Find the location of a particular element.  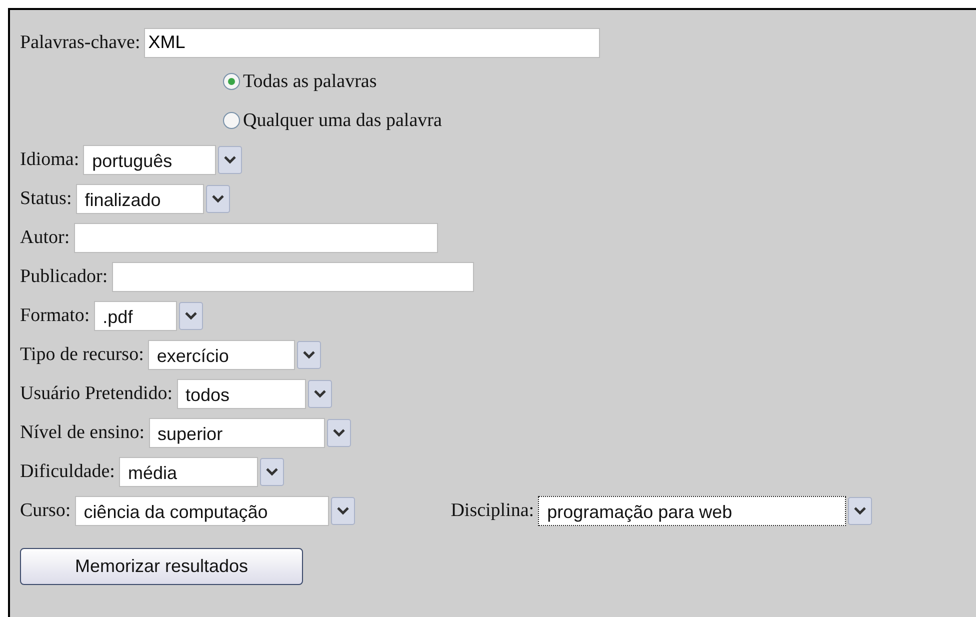

keywords-field: XML is located at coordinates (372, 43).